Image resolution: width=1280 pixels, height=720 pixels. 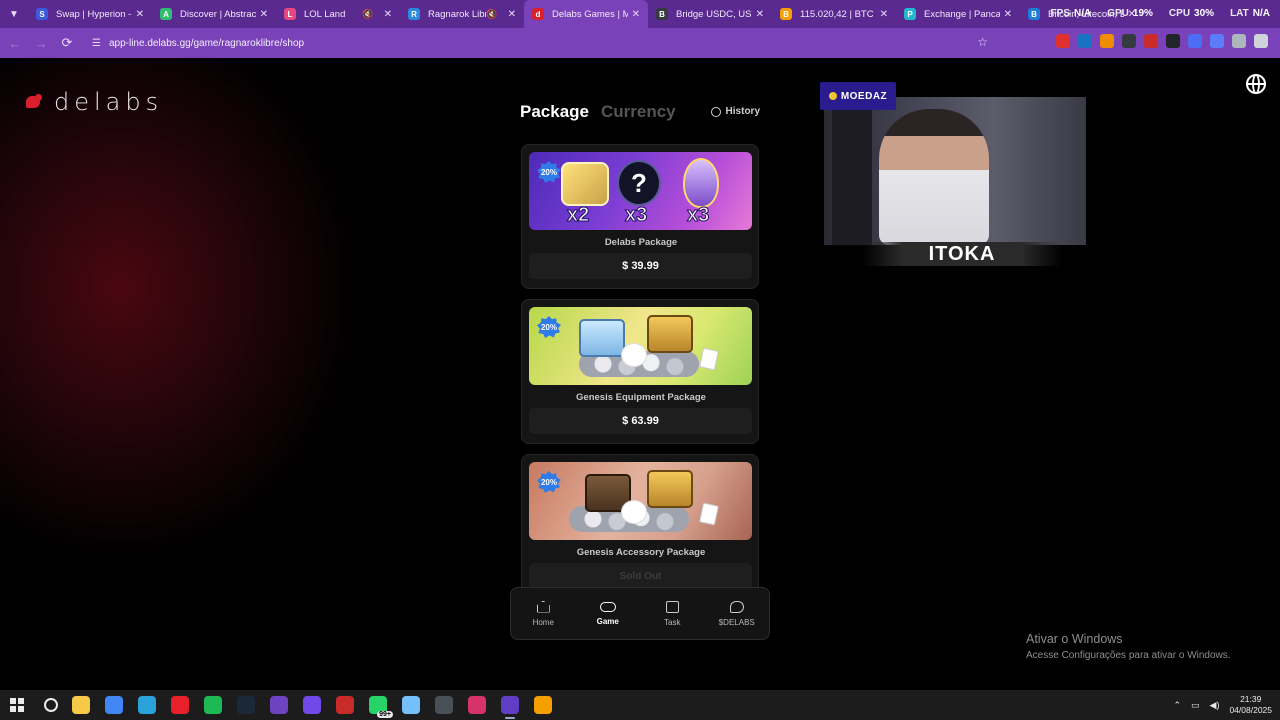 What do you see at coordinates (634, 355) in the screenshot?
I see `bunny-icon` at bounding box center [634, 355].